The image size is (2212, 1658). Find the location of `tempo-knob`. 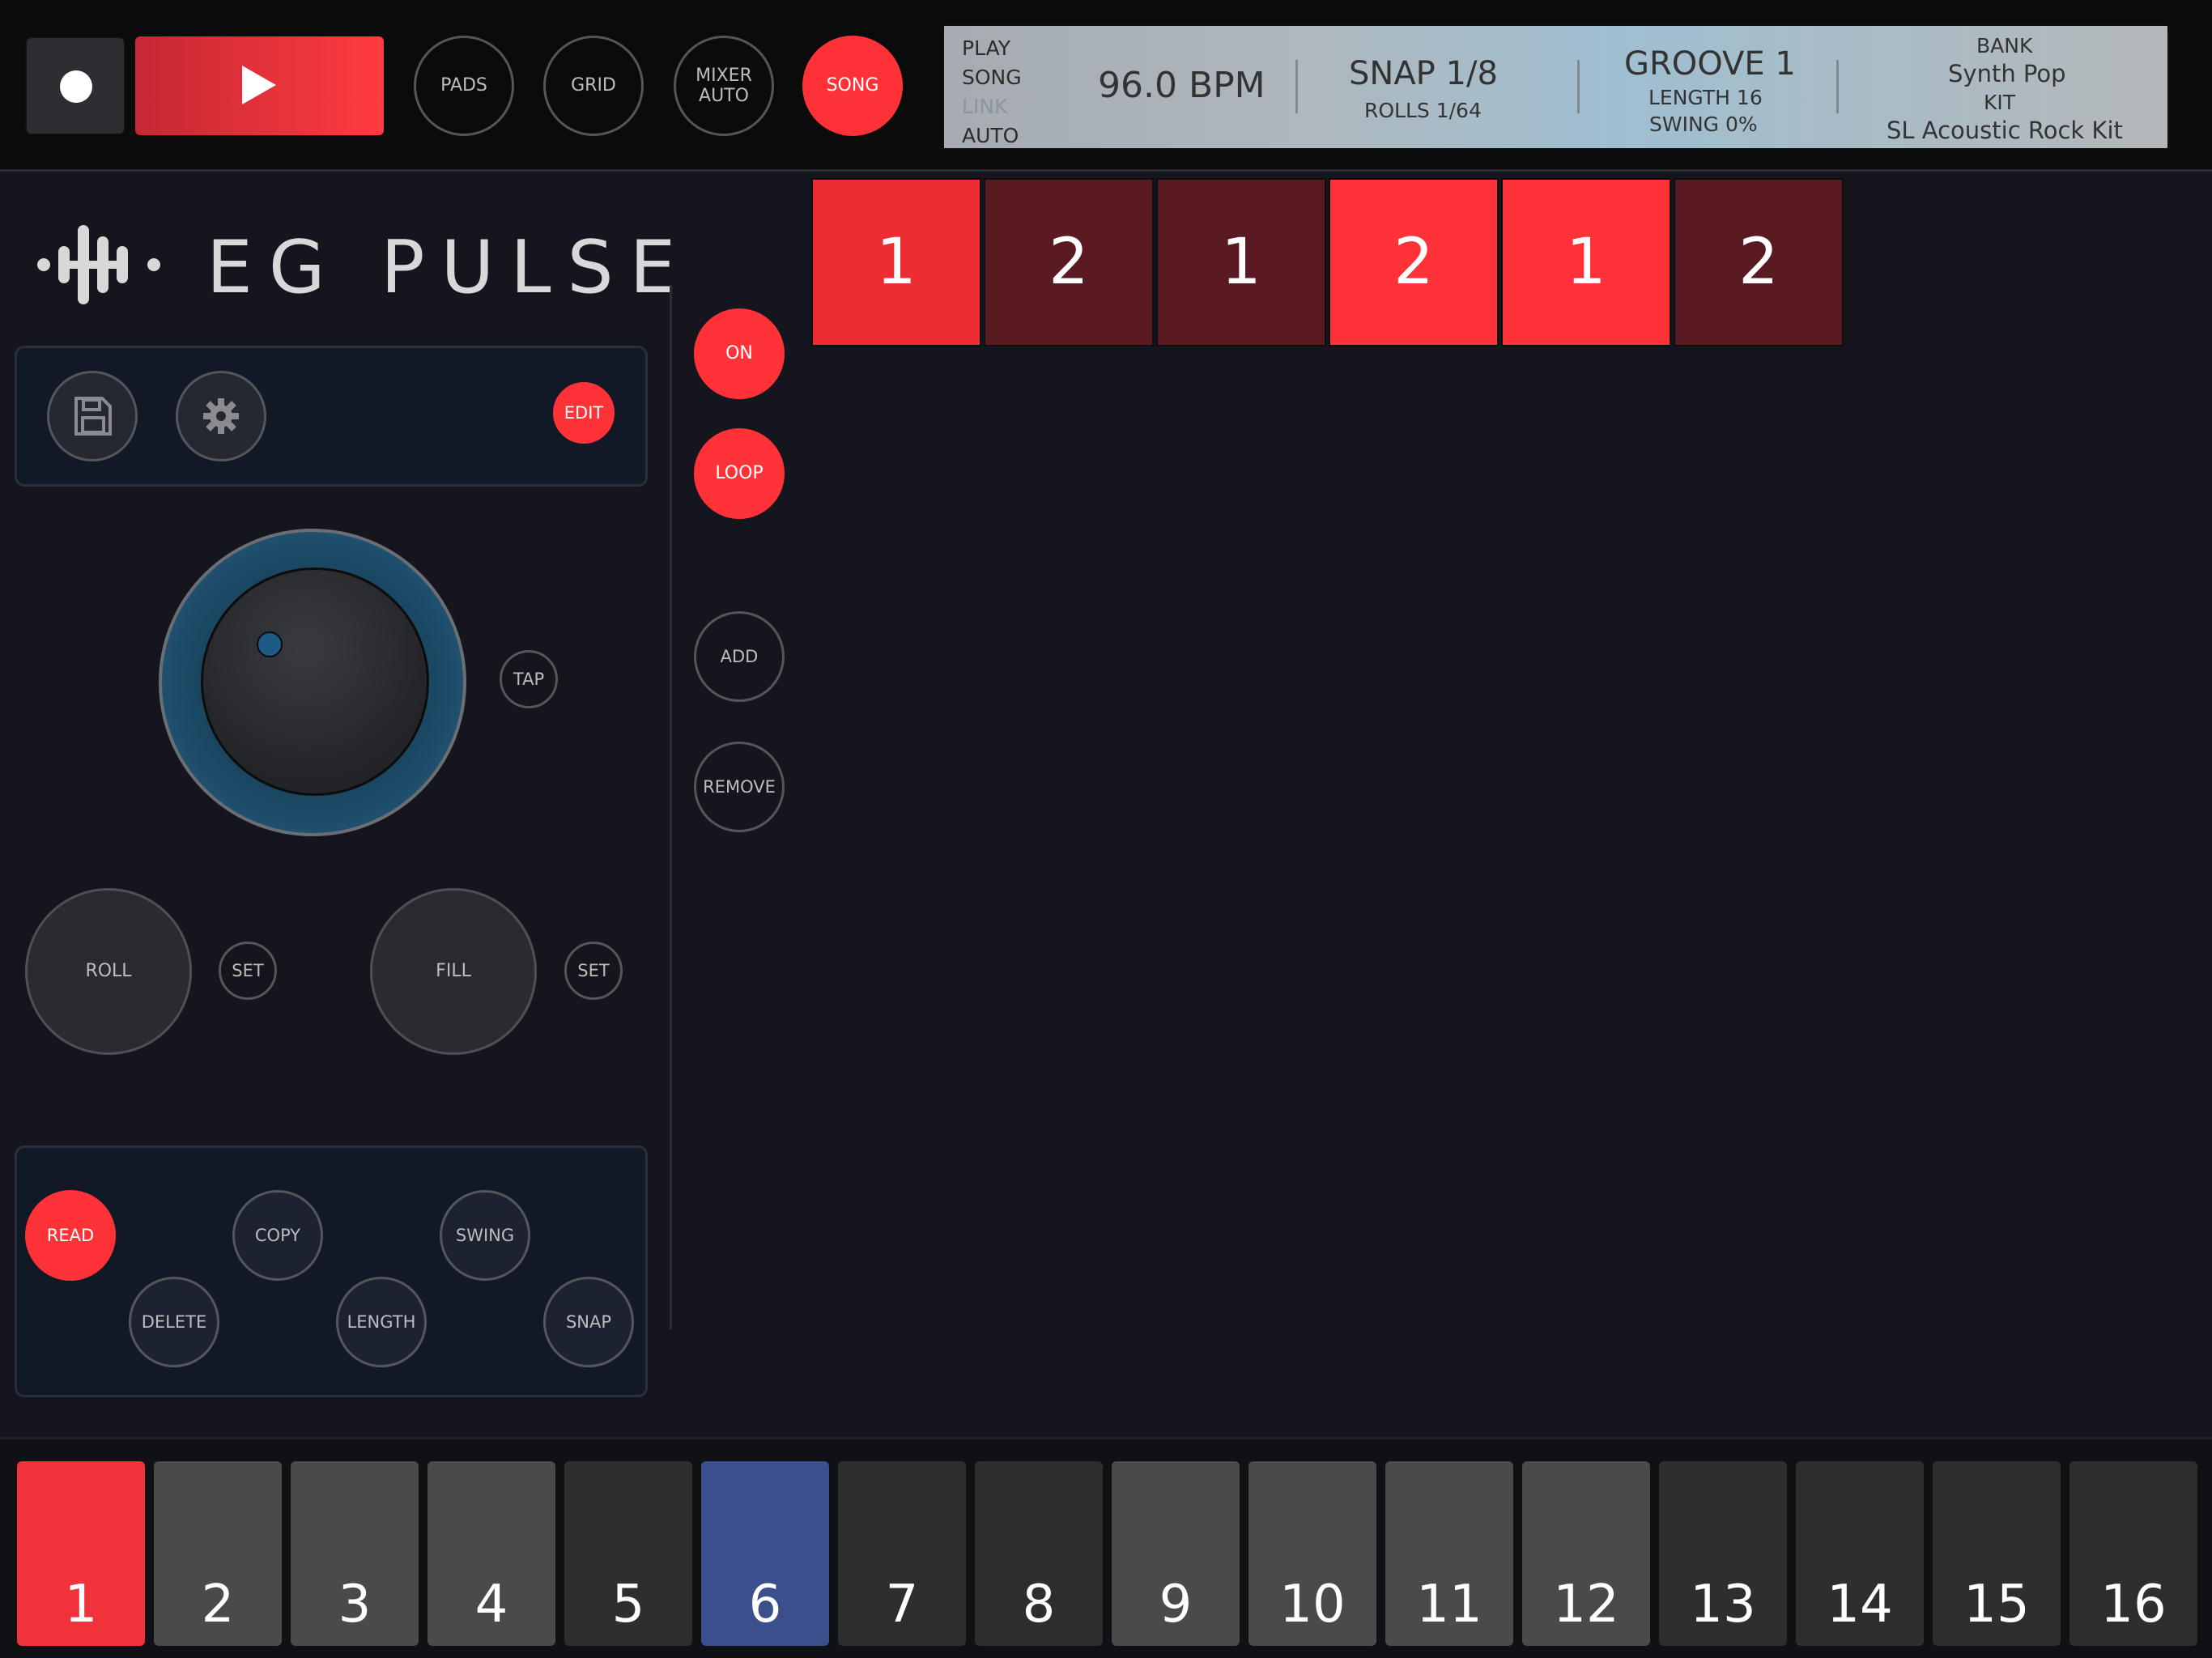

tempo-knob is located at coordinates (312, 682).